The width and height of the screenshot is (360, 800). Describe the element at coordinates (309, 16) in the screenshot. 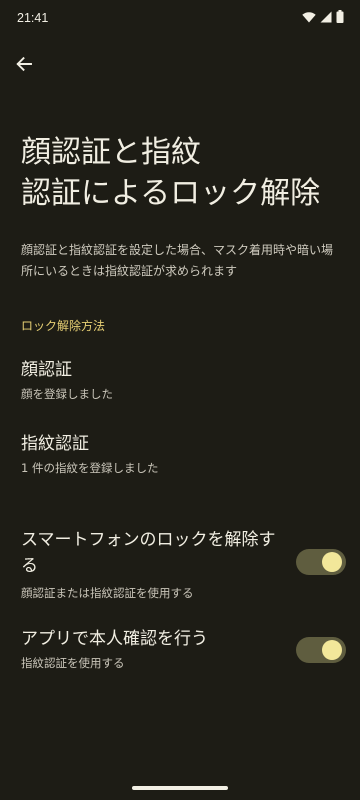

I see `wifi-icon` at that location.